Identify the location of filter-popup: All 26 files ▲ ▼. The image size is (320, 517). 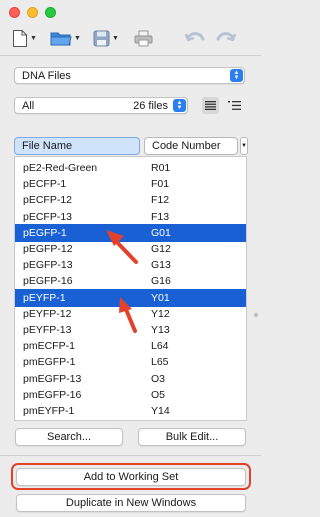
(101, 105).